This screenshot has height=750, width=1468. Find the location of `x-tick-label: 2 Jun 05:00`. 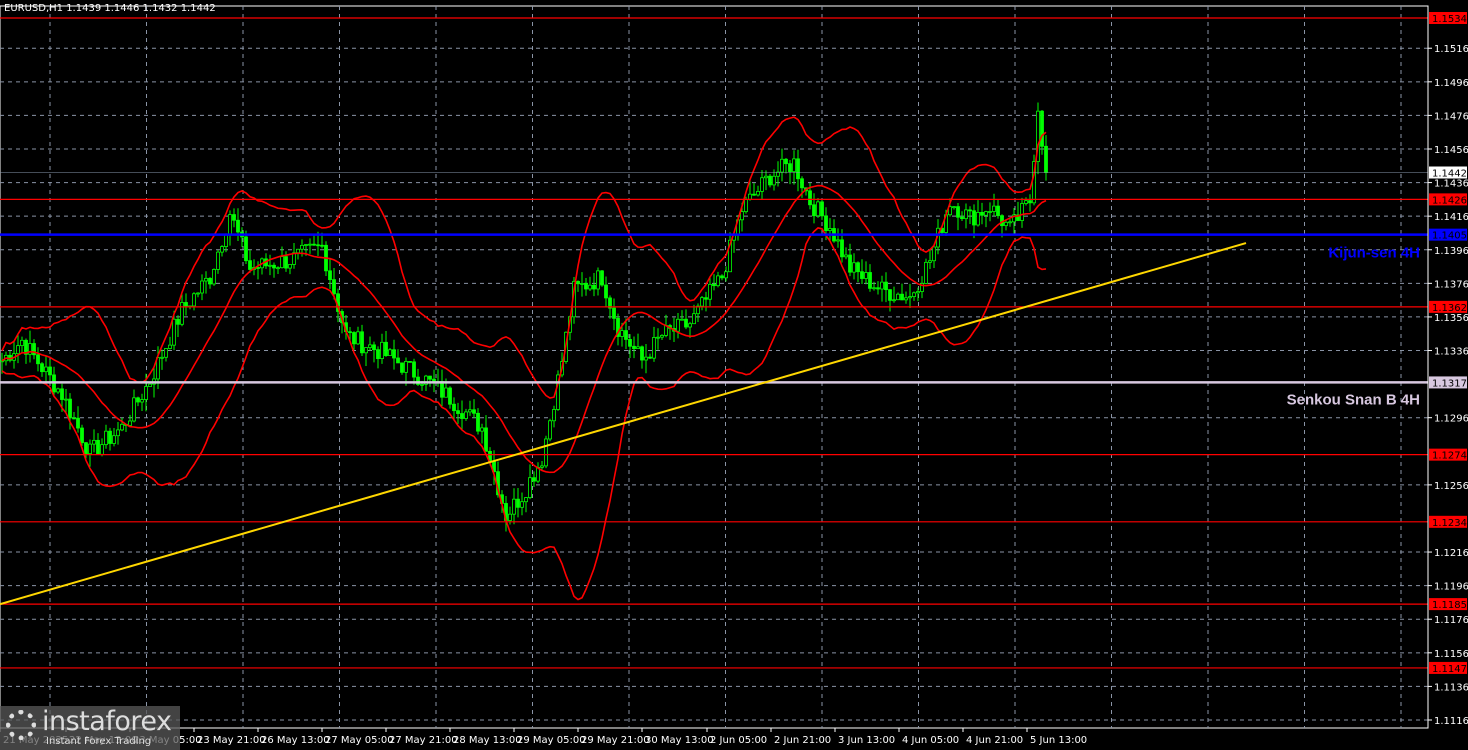

x-tick-label: 2 Jun 05:00 is located at coordinates (738, 740).